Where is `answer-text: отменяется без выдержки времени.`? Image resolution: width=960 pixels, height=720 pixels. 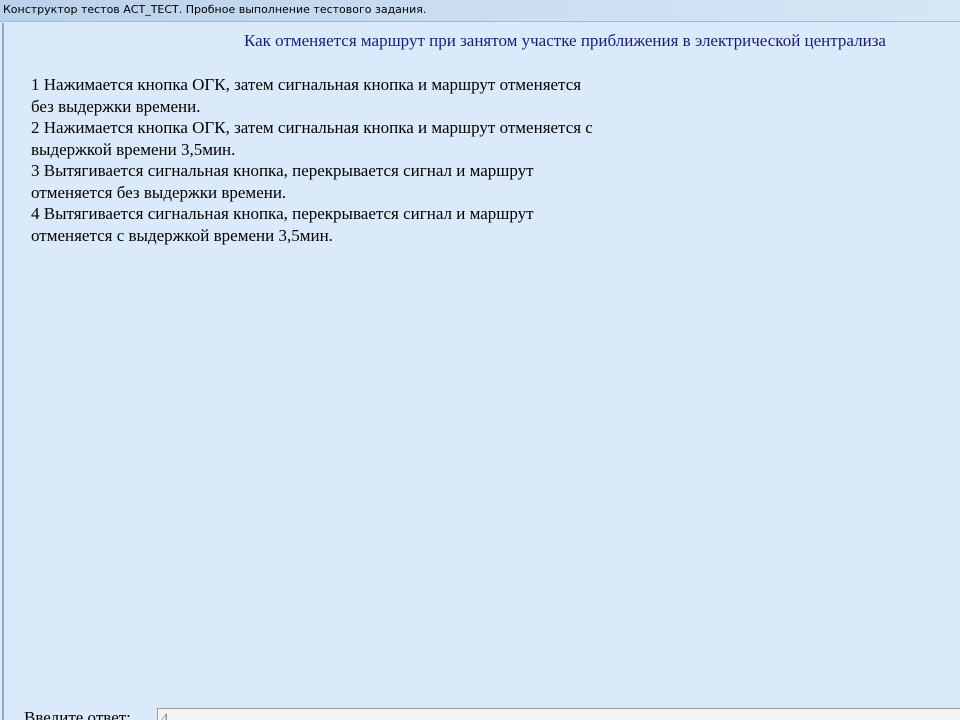 answer-text: отменяется без выдержки времени. is located at coordinates (159, 192).